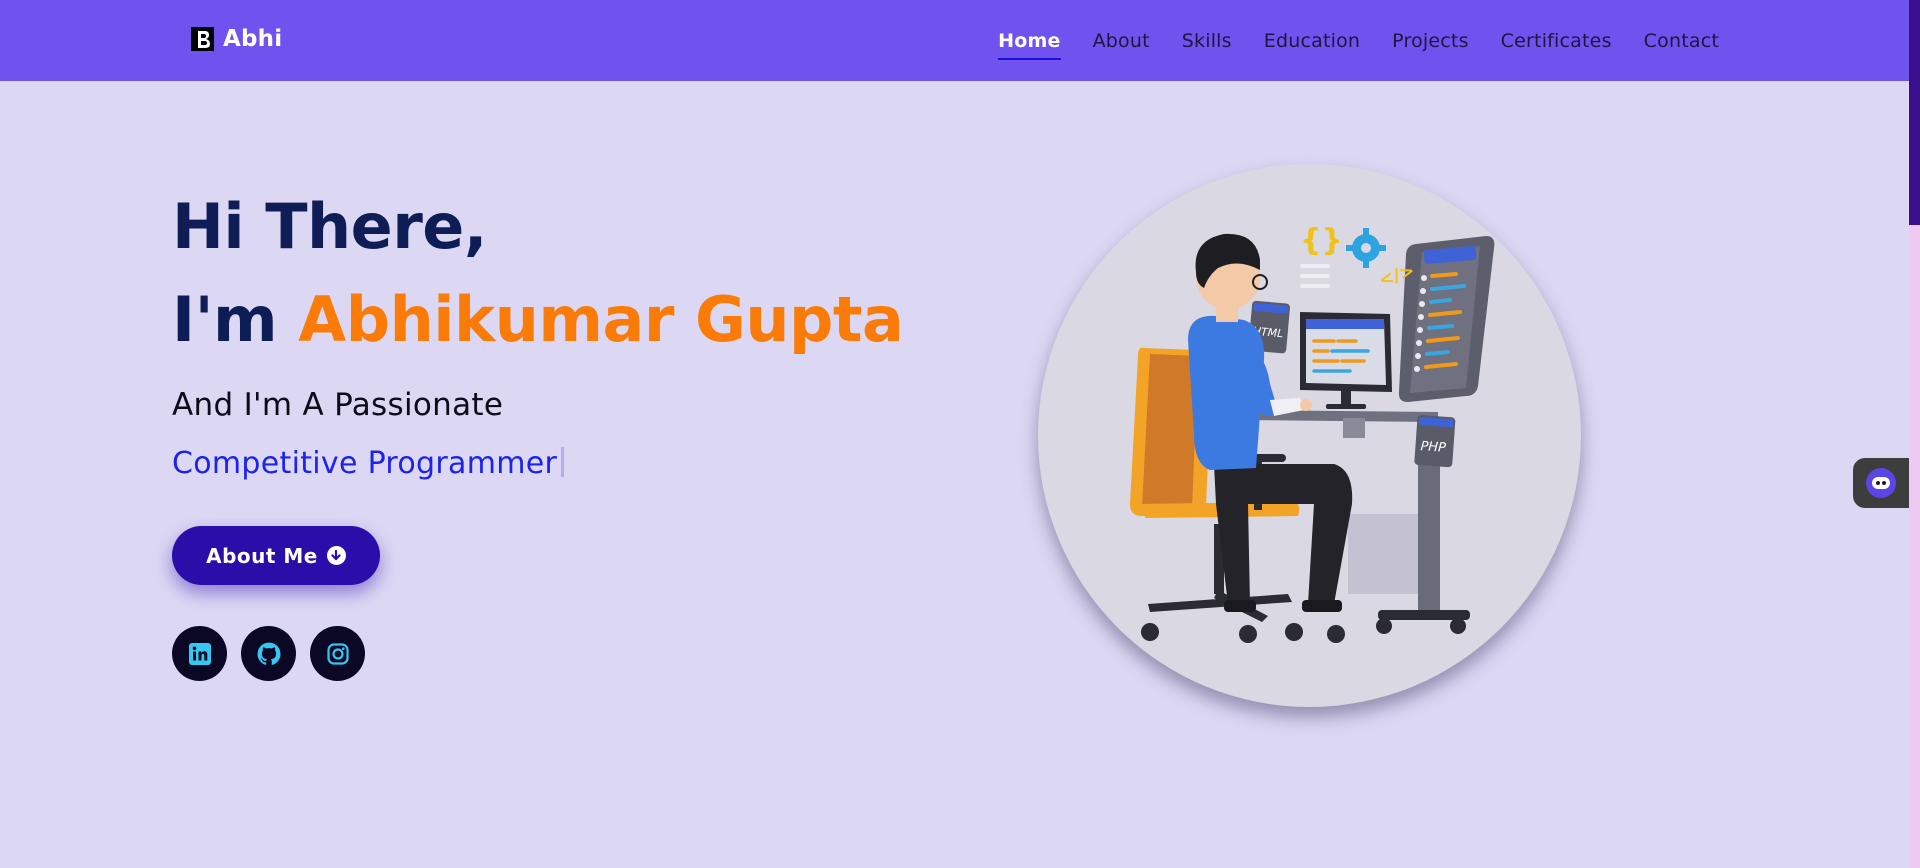  I want to click on chatbot-icon, so click(1881, 483).